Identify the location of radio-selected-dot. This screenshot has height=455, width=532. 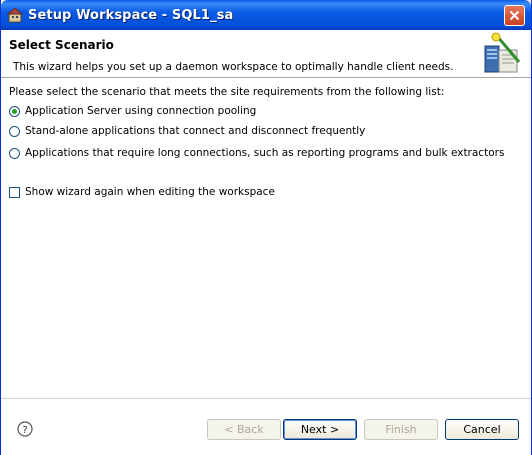
(14, 111).